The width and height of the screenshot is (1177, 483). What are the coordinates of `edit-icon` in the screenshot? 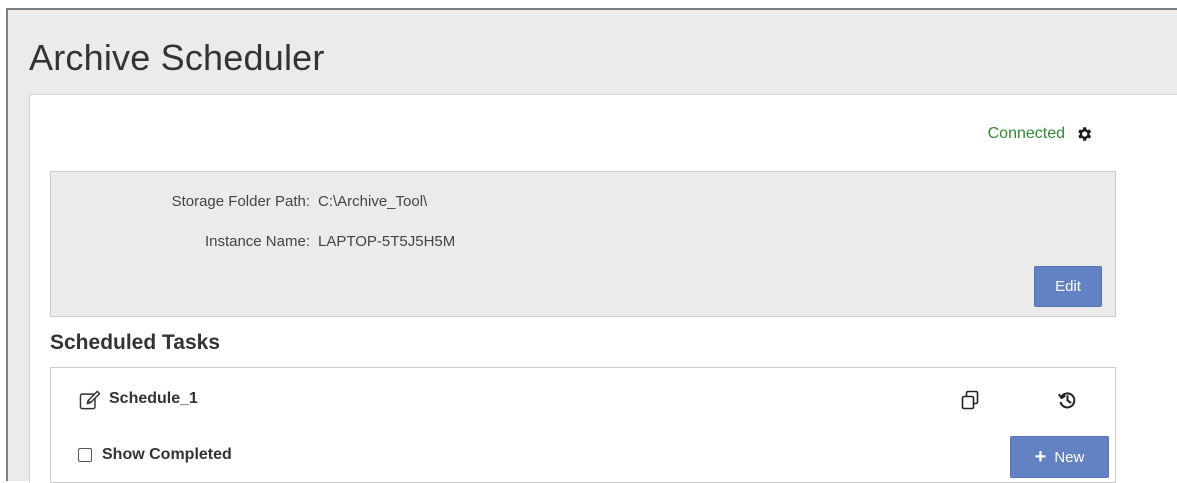 It's located at (90, 400).